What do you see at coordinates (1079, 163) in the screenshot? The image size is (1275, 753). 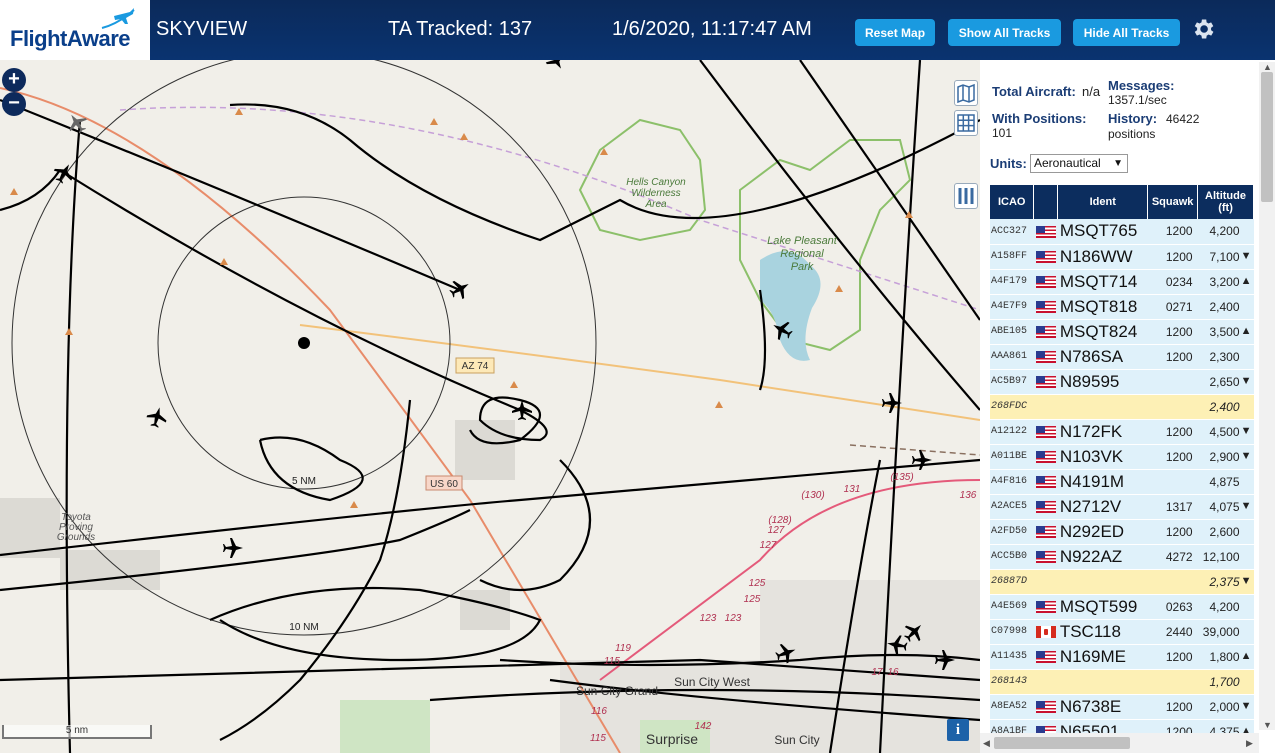 I see `units-select: Aeronautical ▼` at bounding box center [1079, 163].